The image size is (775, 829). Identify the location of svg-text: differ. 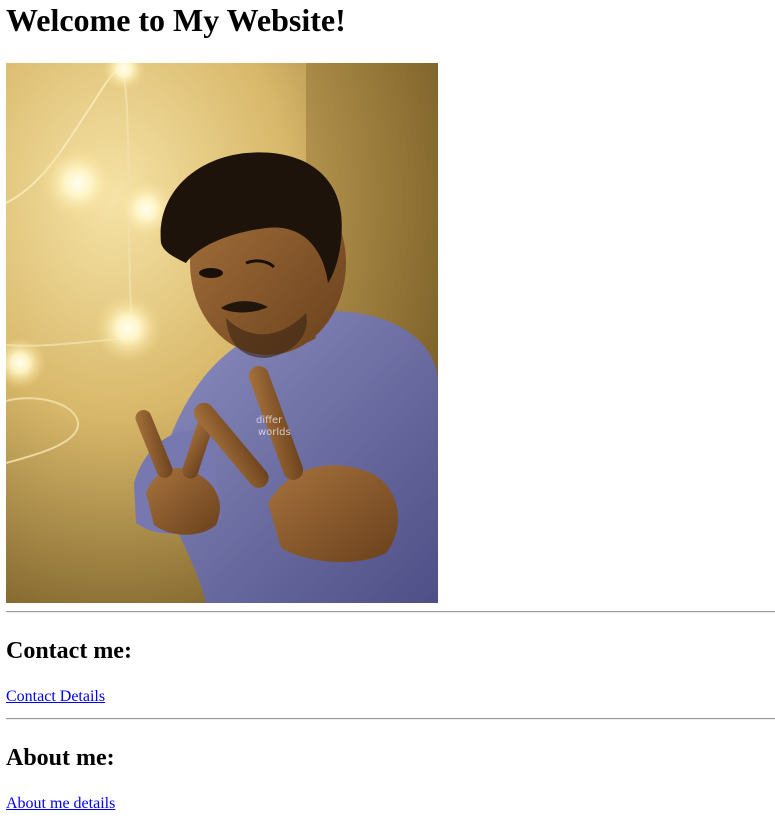
(269, 420).